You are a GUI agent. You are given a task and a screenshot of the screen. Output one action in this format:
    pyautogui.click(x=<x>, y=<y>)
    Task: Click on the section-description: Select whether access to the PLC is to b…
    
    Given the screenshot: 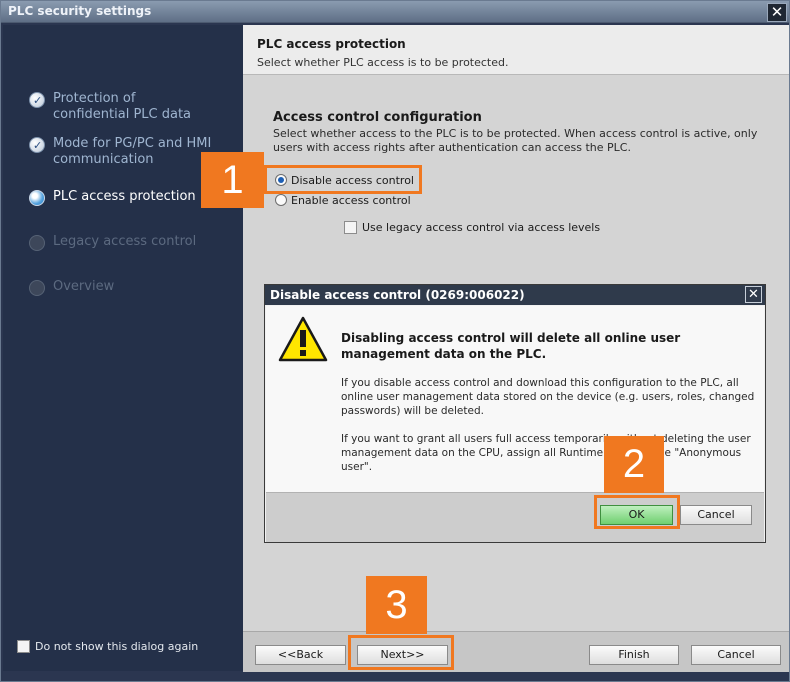 What is the action you would take?
    pyautogui.click(x=515, y=140)
    